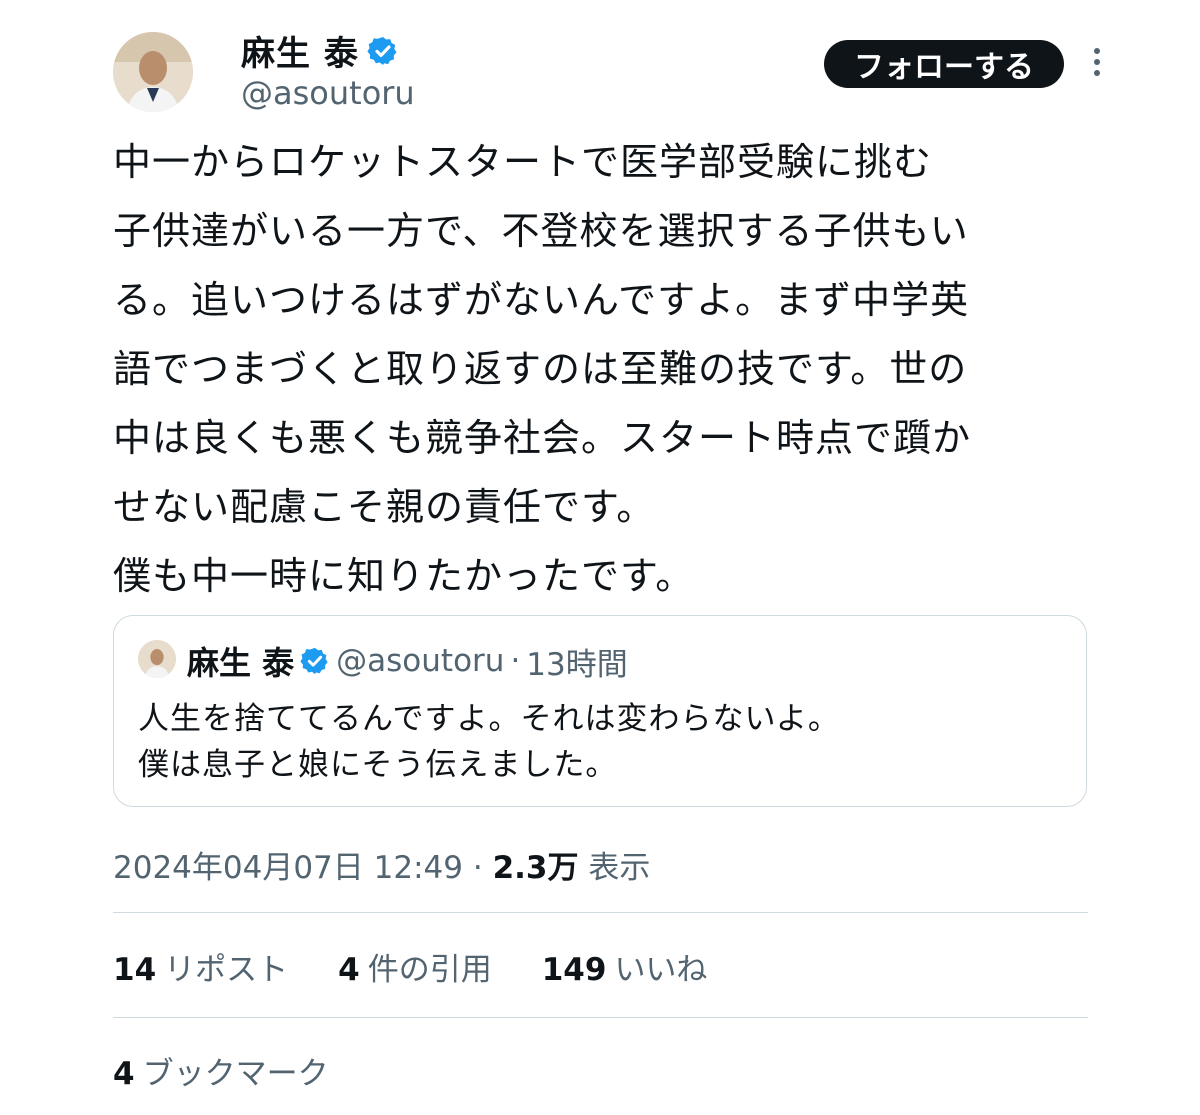  I want to click on bookmarks-label: ブックマーク, so click(235, 1074).